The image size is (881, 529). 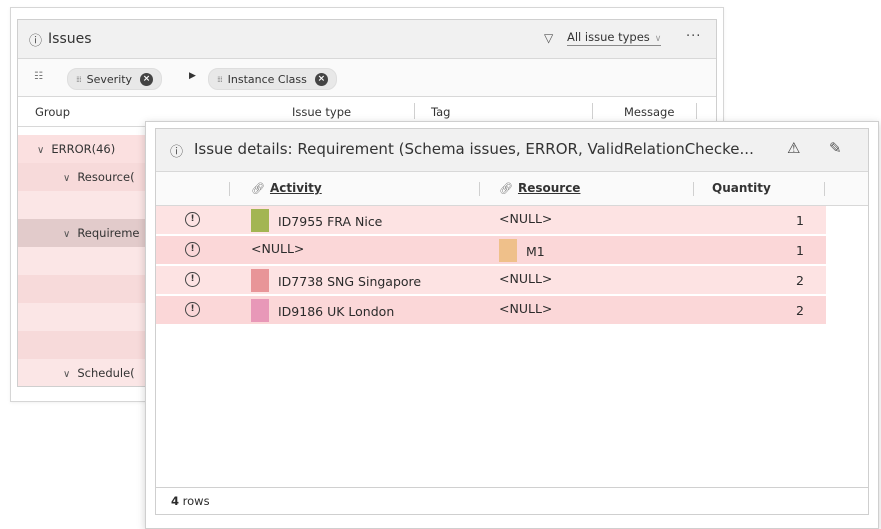 What do you see at coordinates (190, 501) in the screenshot?
I see `row-count: 4 rows` at bounding box center [190, 501].